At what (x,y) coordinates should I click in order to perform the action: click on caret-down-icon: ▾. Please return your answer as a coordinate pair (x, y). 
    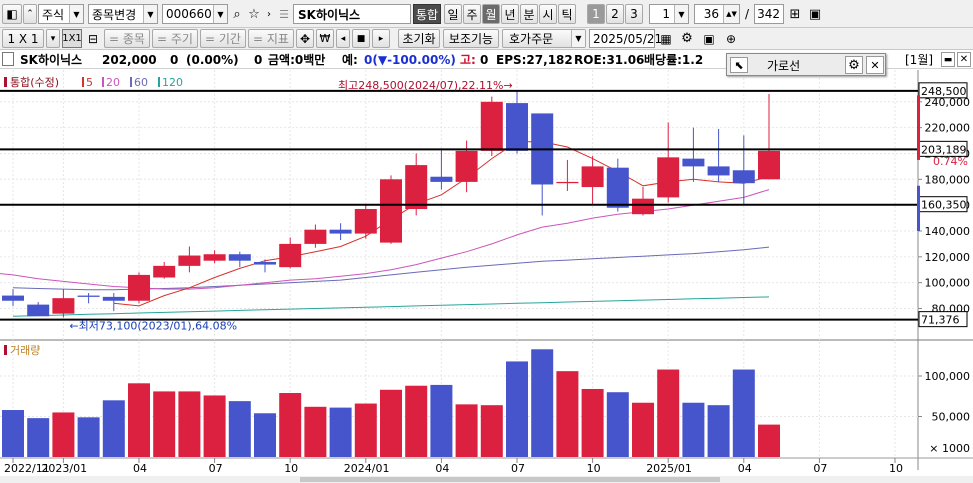
    Looking at the image, I should click on (53, 38).